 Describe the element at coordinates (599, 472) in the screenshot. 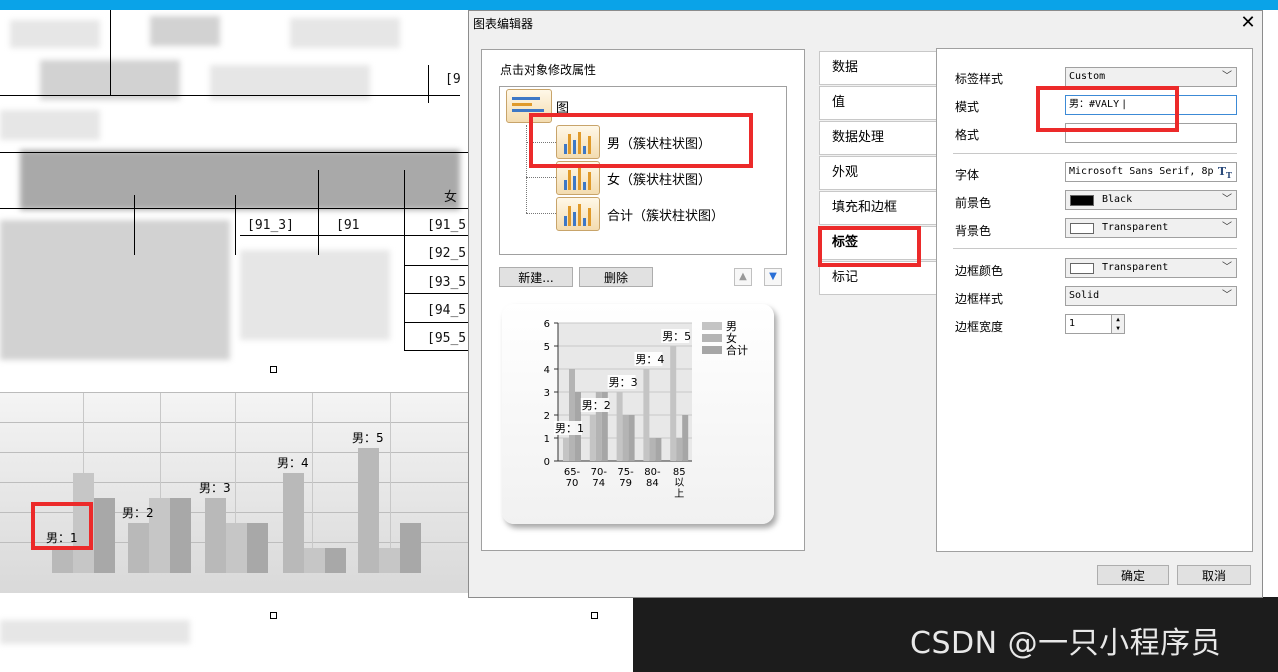

I see `preview-x-tick: 70-` at that location.